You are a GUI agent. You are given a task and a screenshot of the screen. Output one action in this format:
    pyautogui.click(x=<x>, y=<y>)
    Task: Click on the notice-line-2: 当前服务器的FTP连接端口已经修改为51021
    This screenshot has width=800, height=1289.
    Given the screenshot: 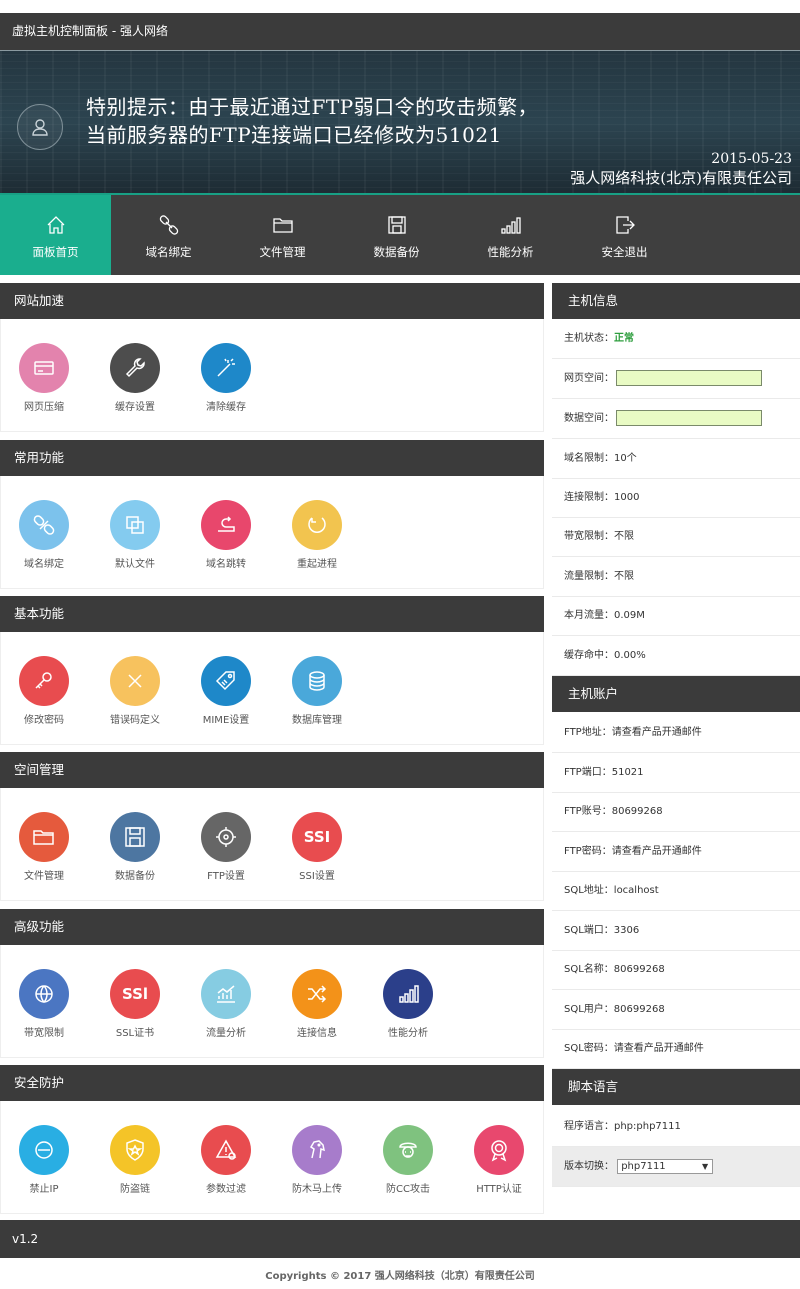 What is the action you would take?
    pyautogui.click(x=294, y=135)
    